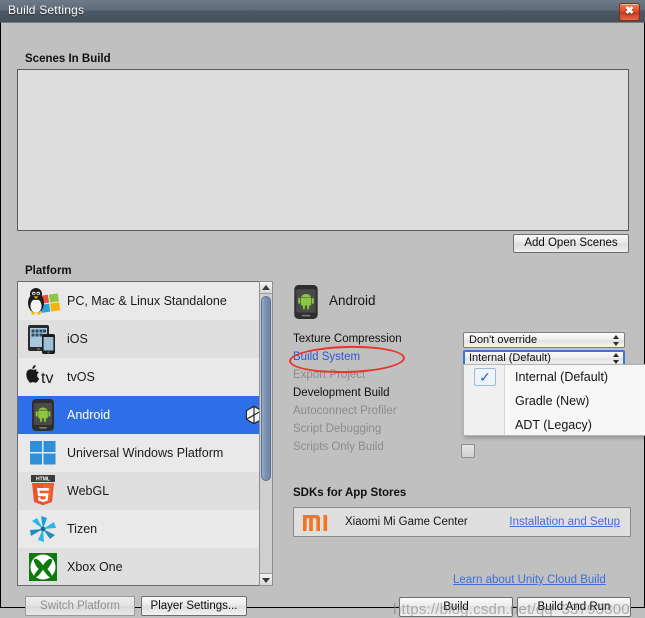 Image resolution: width=645 pixels, height=618 pixels. I want to click on close-icon: ✖, so click(629, 12).